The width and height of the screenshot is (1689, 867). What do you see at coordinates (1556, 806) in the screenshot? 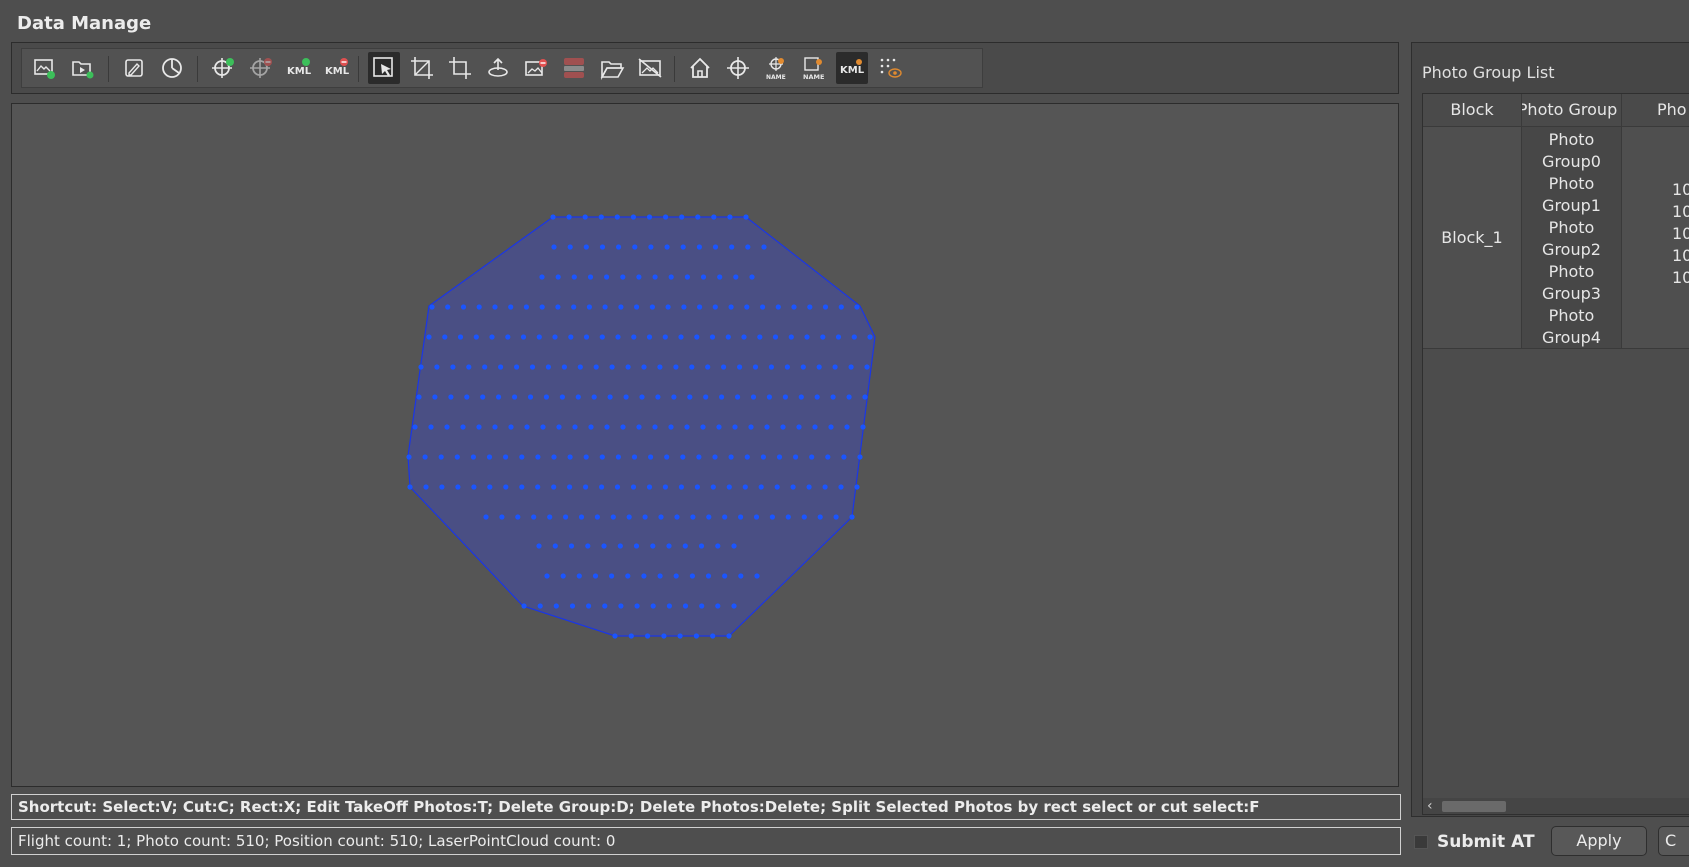
I see `horizontal-scrollbar: ‹` at bounding box center [1556, 806].